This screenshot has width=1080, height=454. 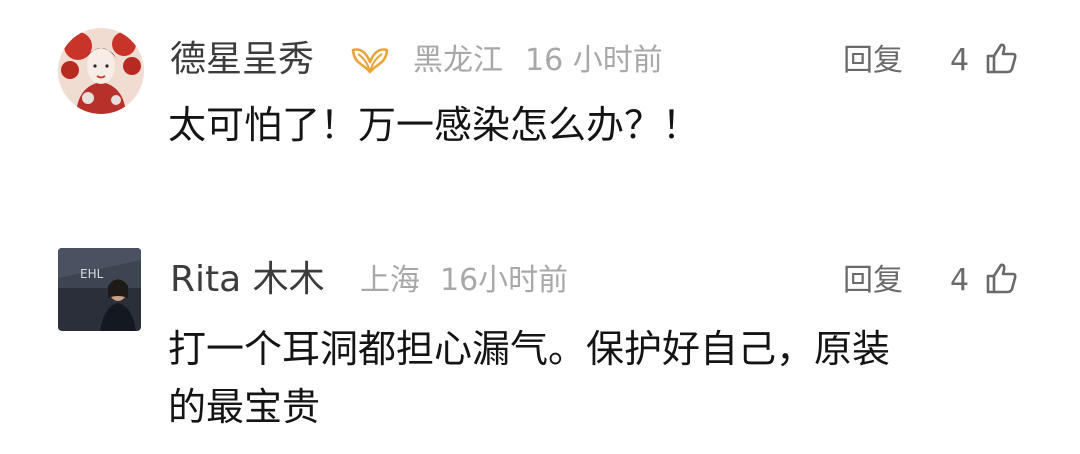 What do you see at coordinates (529, 349) in the screenshot?
I see `comment-text-line-1: 打一个耳洞都担心漏气。保护好自己，原装` at bounding box center [529, 349].